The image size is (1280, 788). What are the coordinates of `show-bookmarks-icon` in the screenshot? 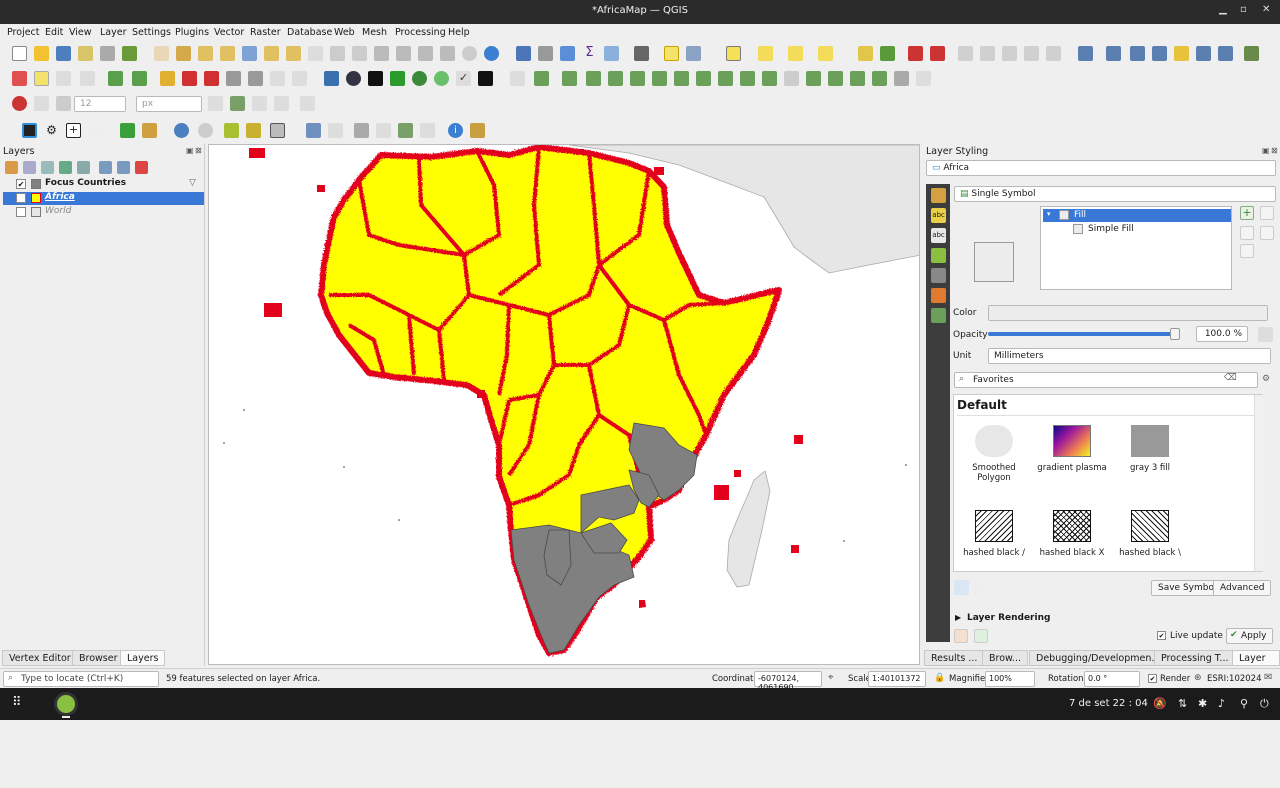 It's located at (447, 53).